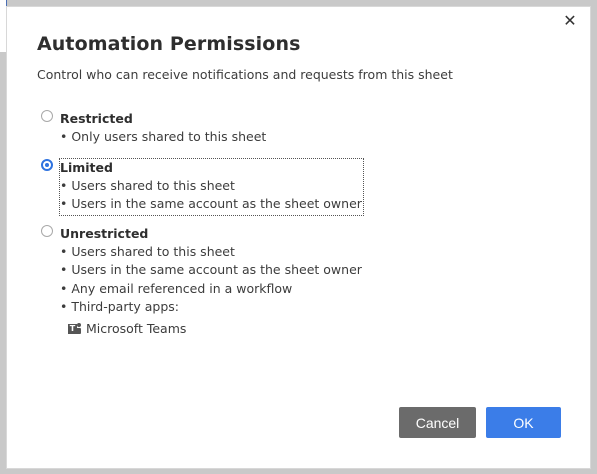 This screenshot has height=474, width=597. I want to click on app-name: Microsoft Teams, so click(136, 328).